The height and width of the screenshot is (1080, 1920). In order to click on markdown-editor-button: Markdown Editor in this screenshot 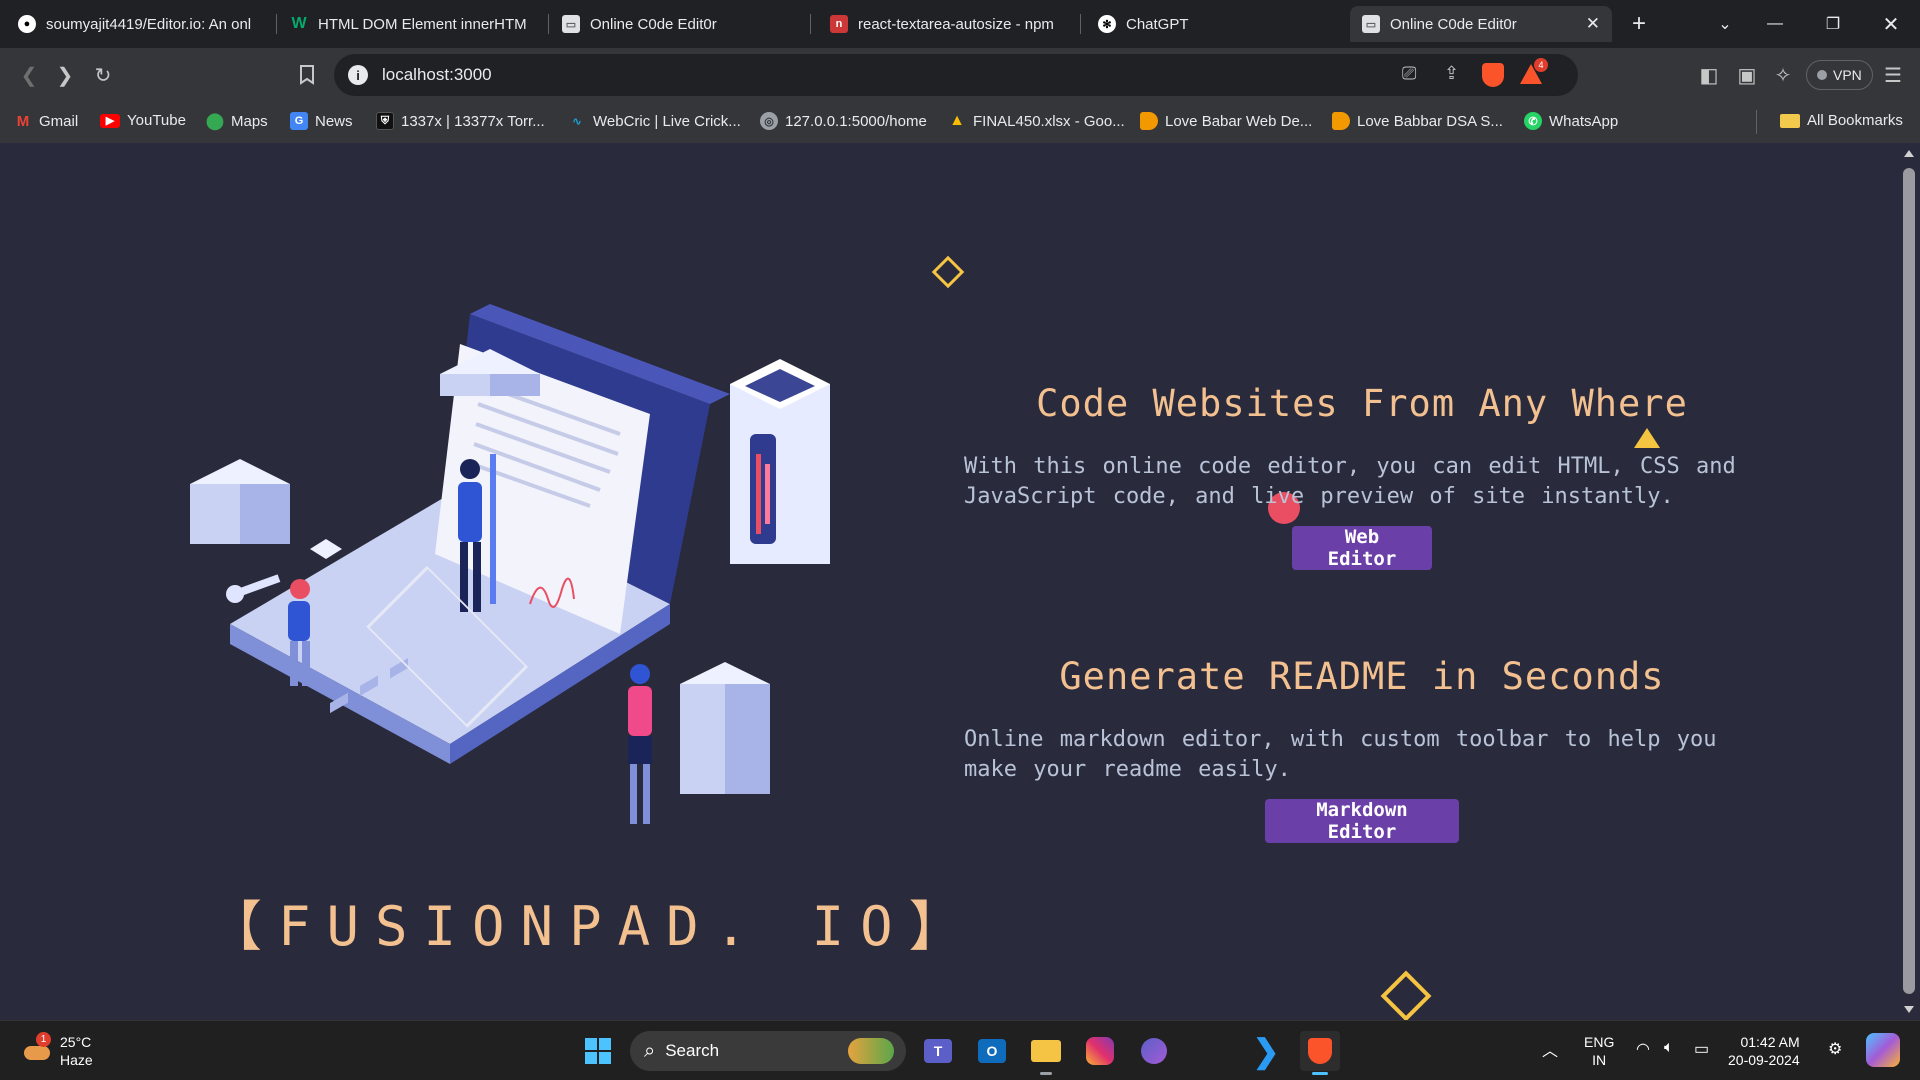, I will do `click(1362, 821)`.